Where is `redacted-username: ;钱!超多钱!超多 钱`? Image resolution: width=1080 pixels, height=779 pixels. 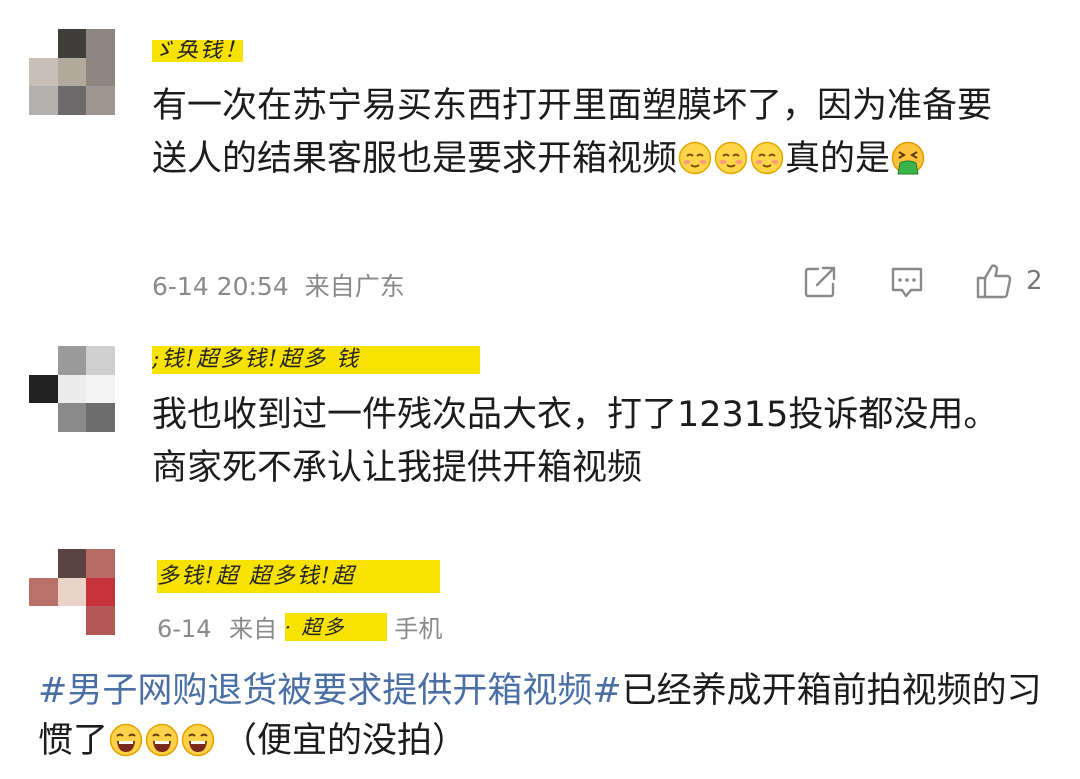 redacted-username: ;钱!超多钱!超多 钱 is located at coordinates (316, 360).